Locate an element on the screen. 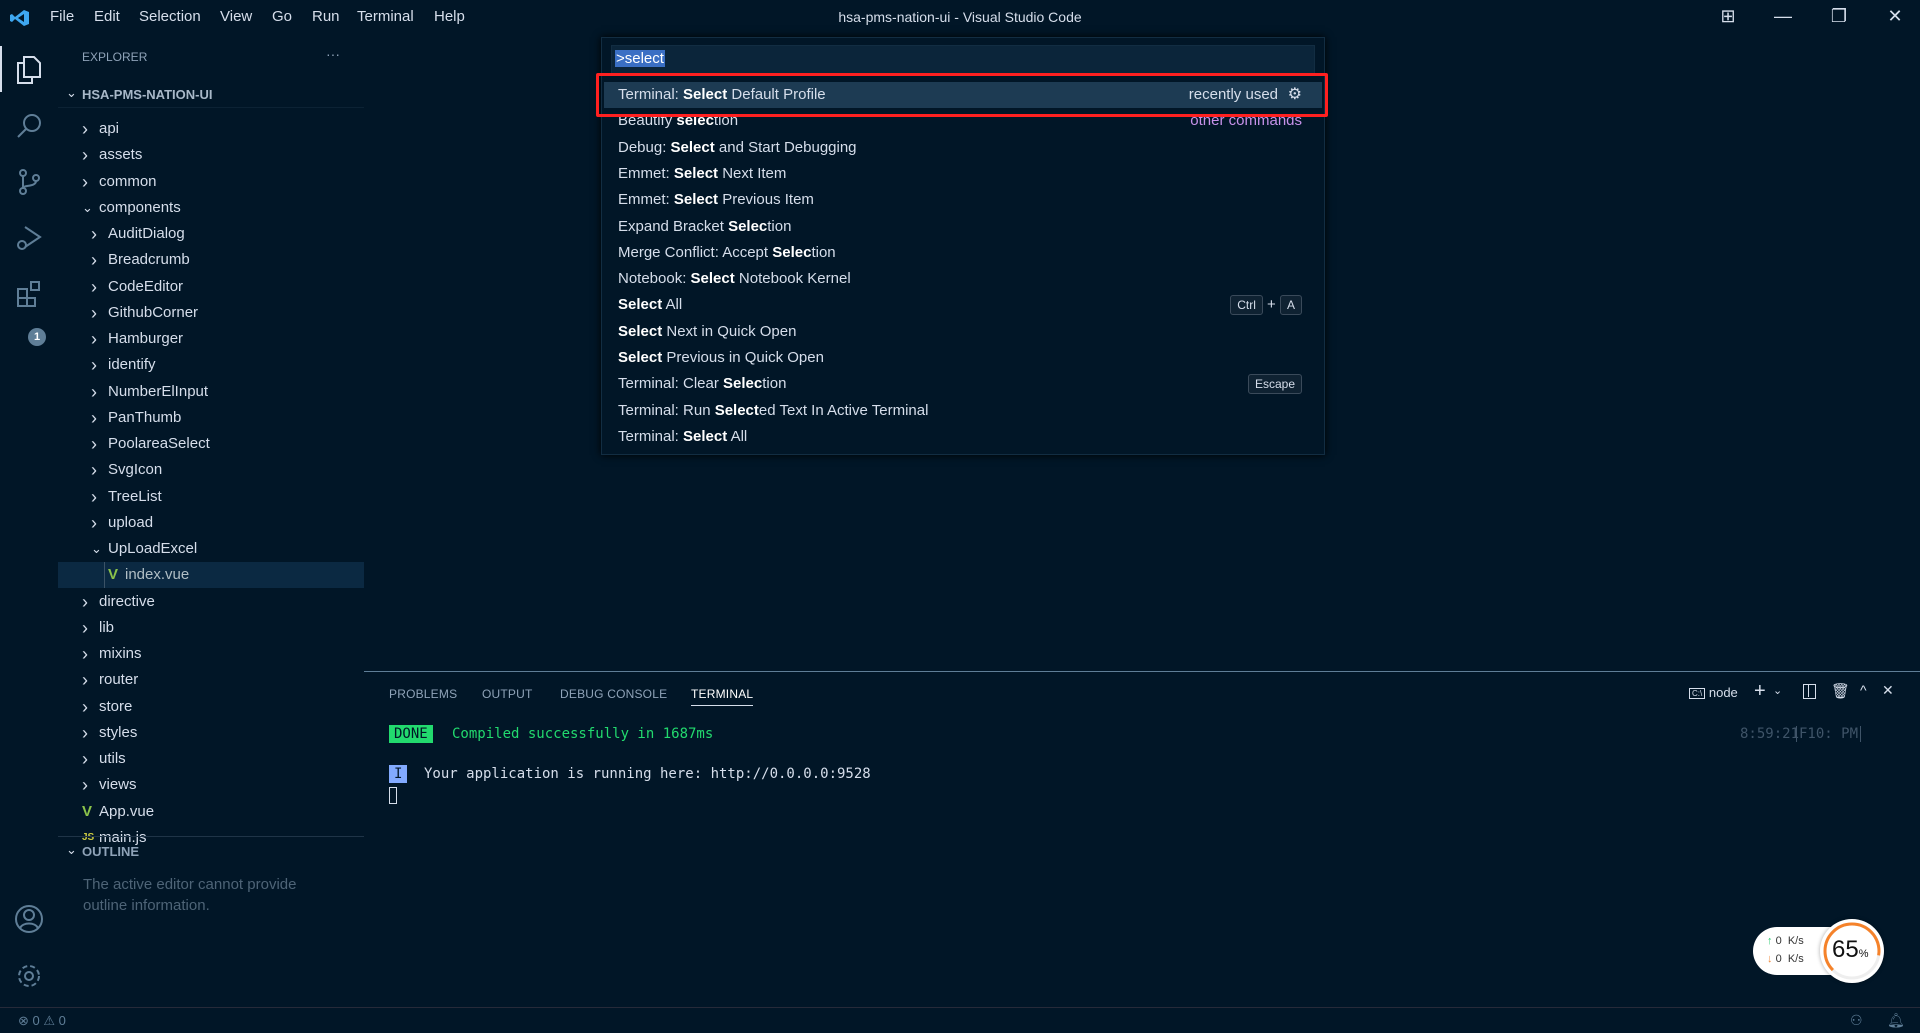 The width and height of the screenshot is (1920, 1033). run-debug-icon is located at coordinates (29, 238).